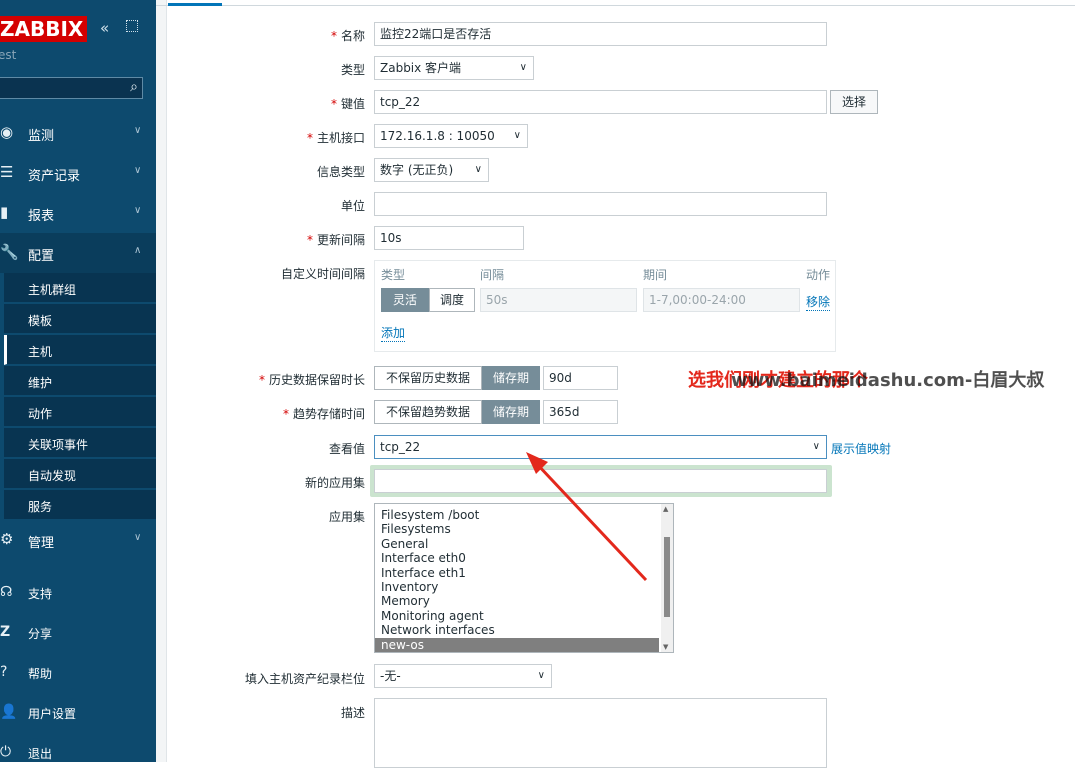 Image resolution: width=1075 pixels, height=768 pixels. Describe the element at coordinates (591, 521) in the screenshot. I see `arrow-shaft` at that location.